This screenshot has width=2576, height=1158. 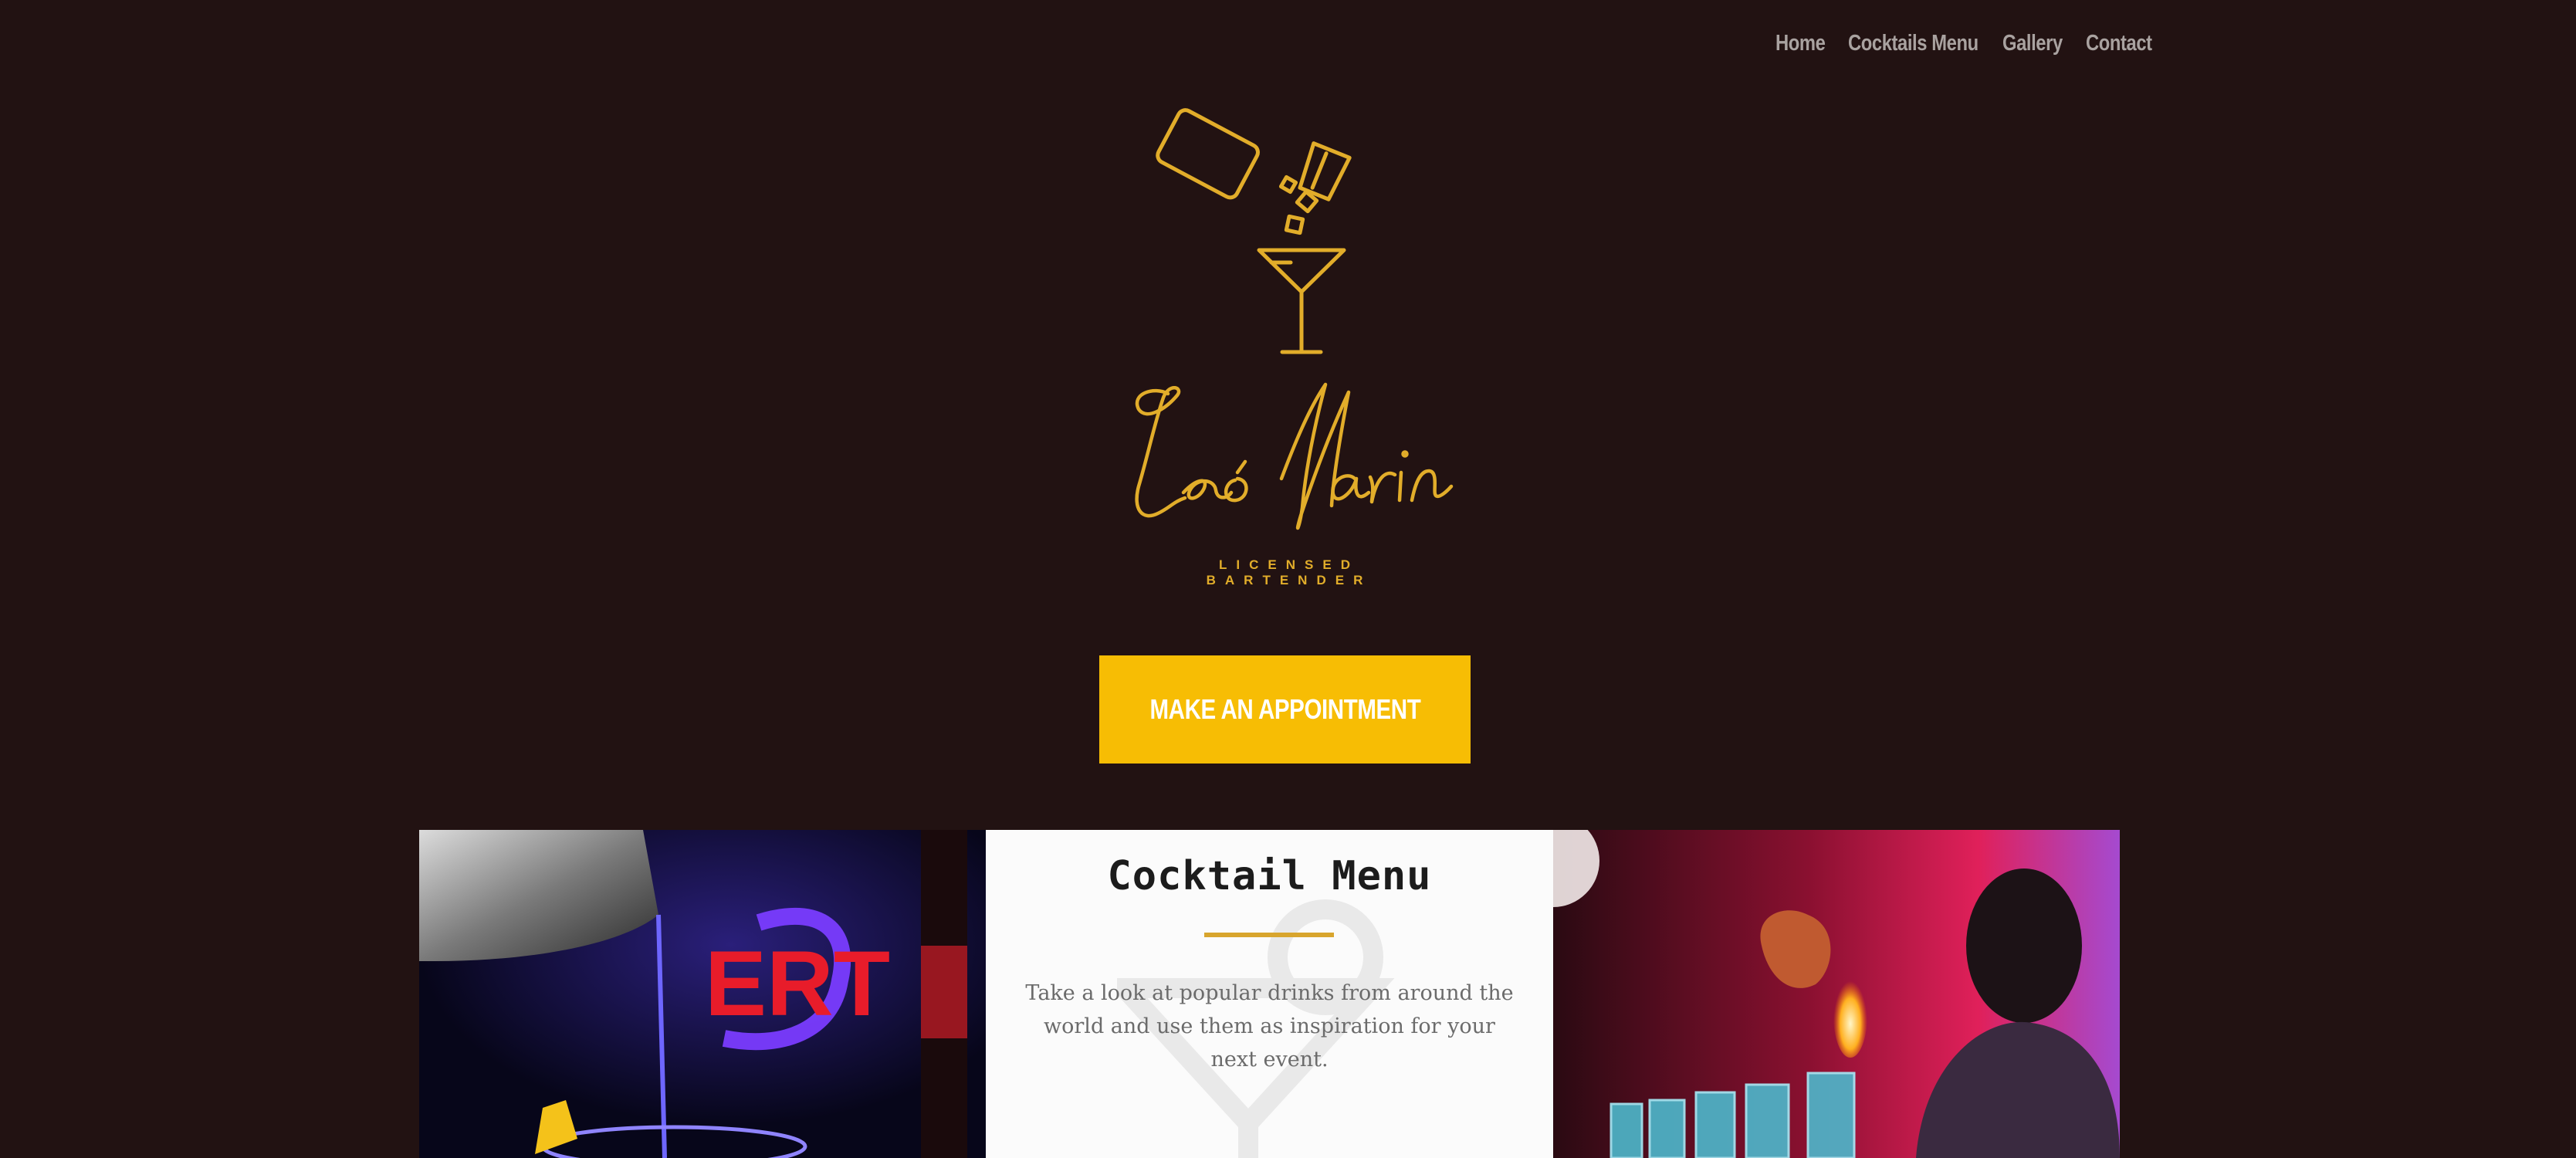 I want to click on make-appointment-label: MAKE AN APPOINTMENT, so click(x=1284, y=709).